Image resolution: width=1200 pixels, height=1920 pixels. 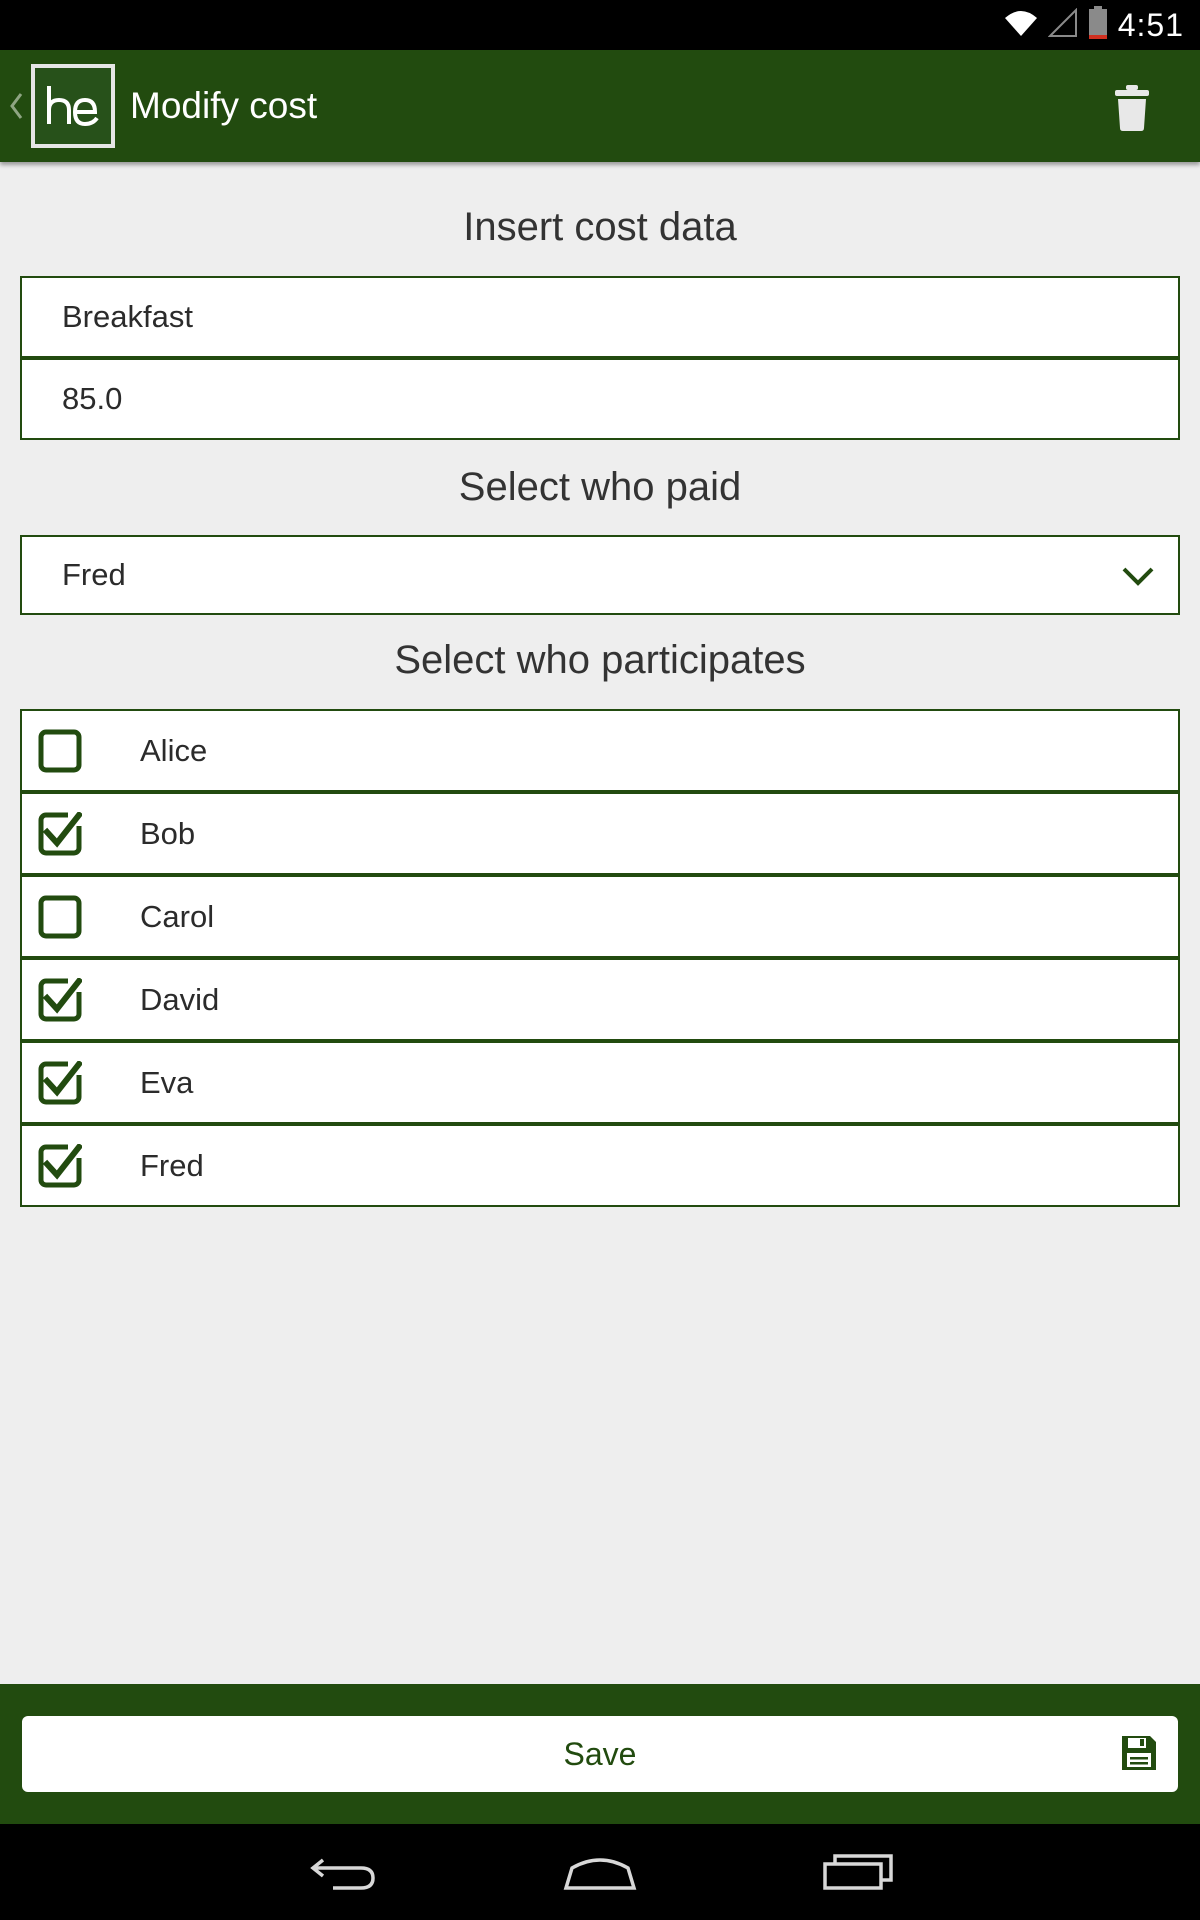 I want to click on home-icon, so click(x=600, y=1874).